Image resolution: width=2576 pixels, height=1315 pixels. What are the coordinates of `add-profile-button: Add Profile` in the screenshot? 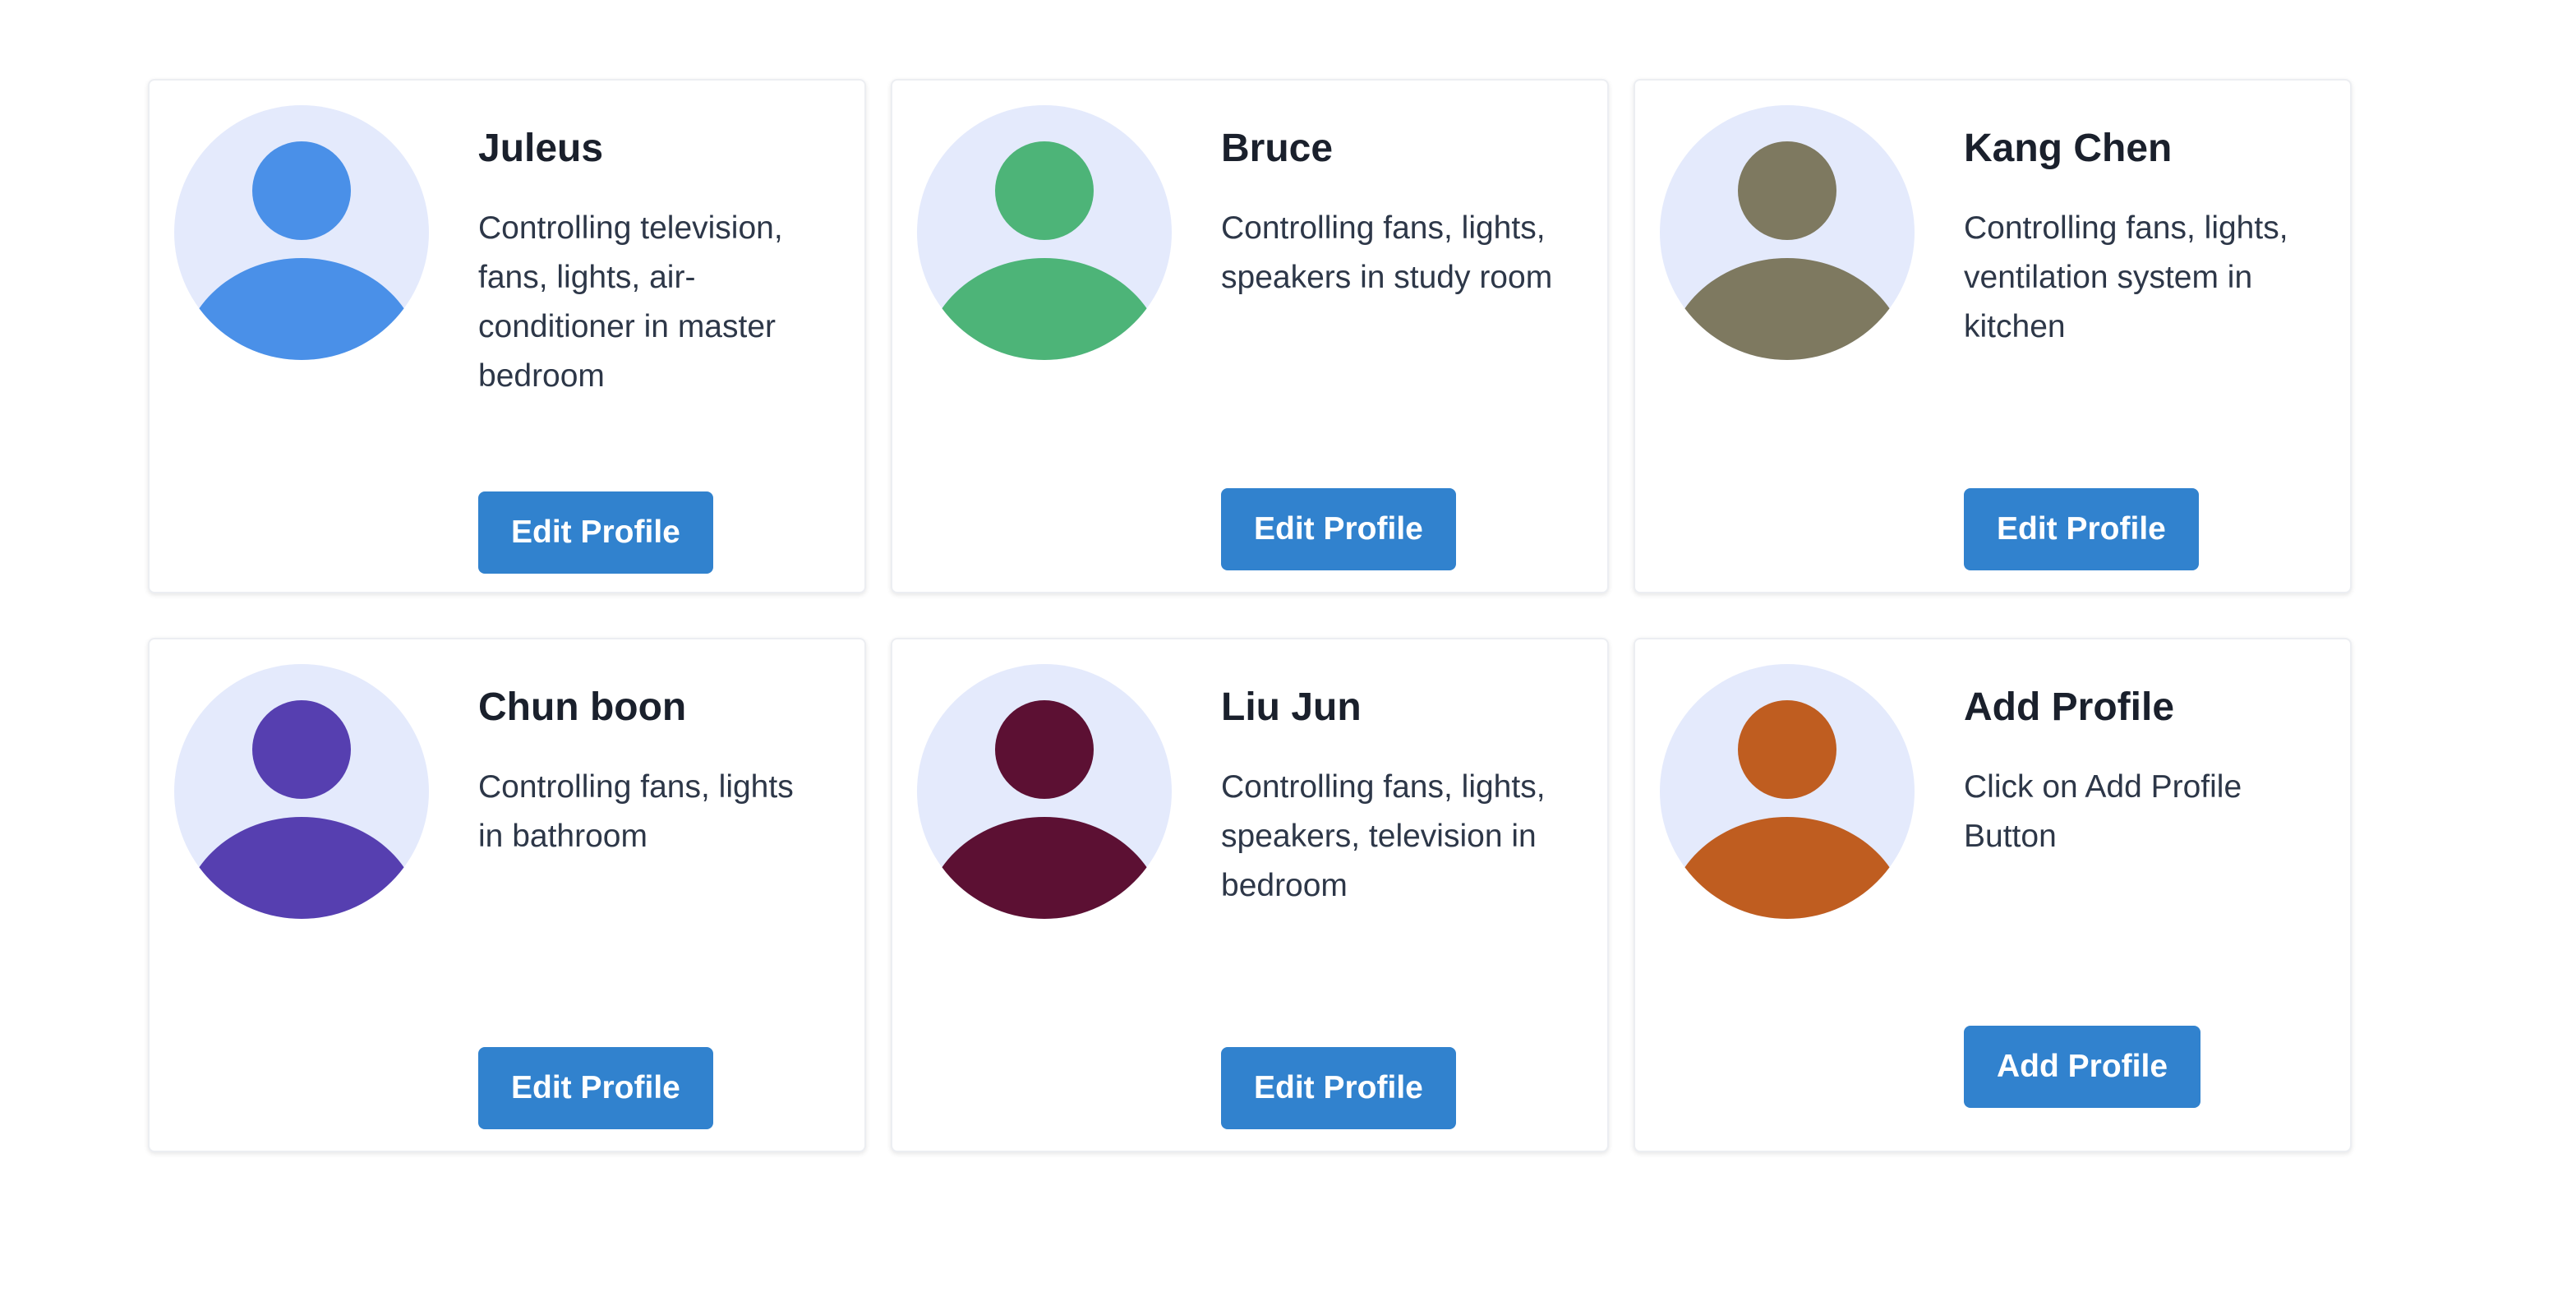 It's located at (2082, 1067).